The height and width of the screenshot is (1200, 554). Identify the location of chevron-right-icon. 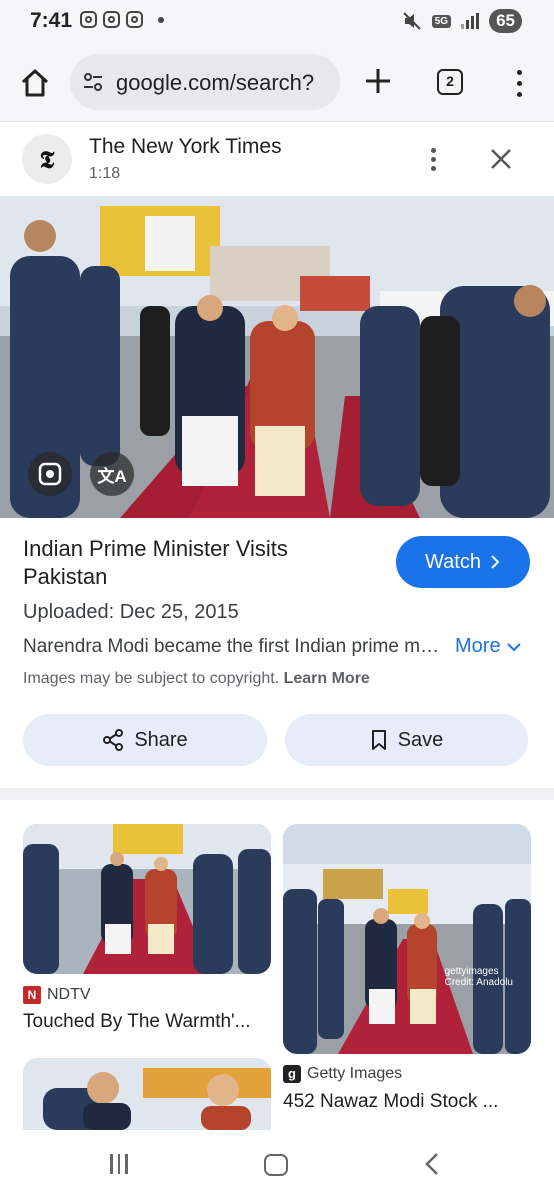
(495, 562).